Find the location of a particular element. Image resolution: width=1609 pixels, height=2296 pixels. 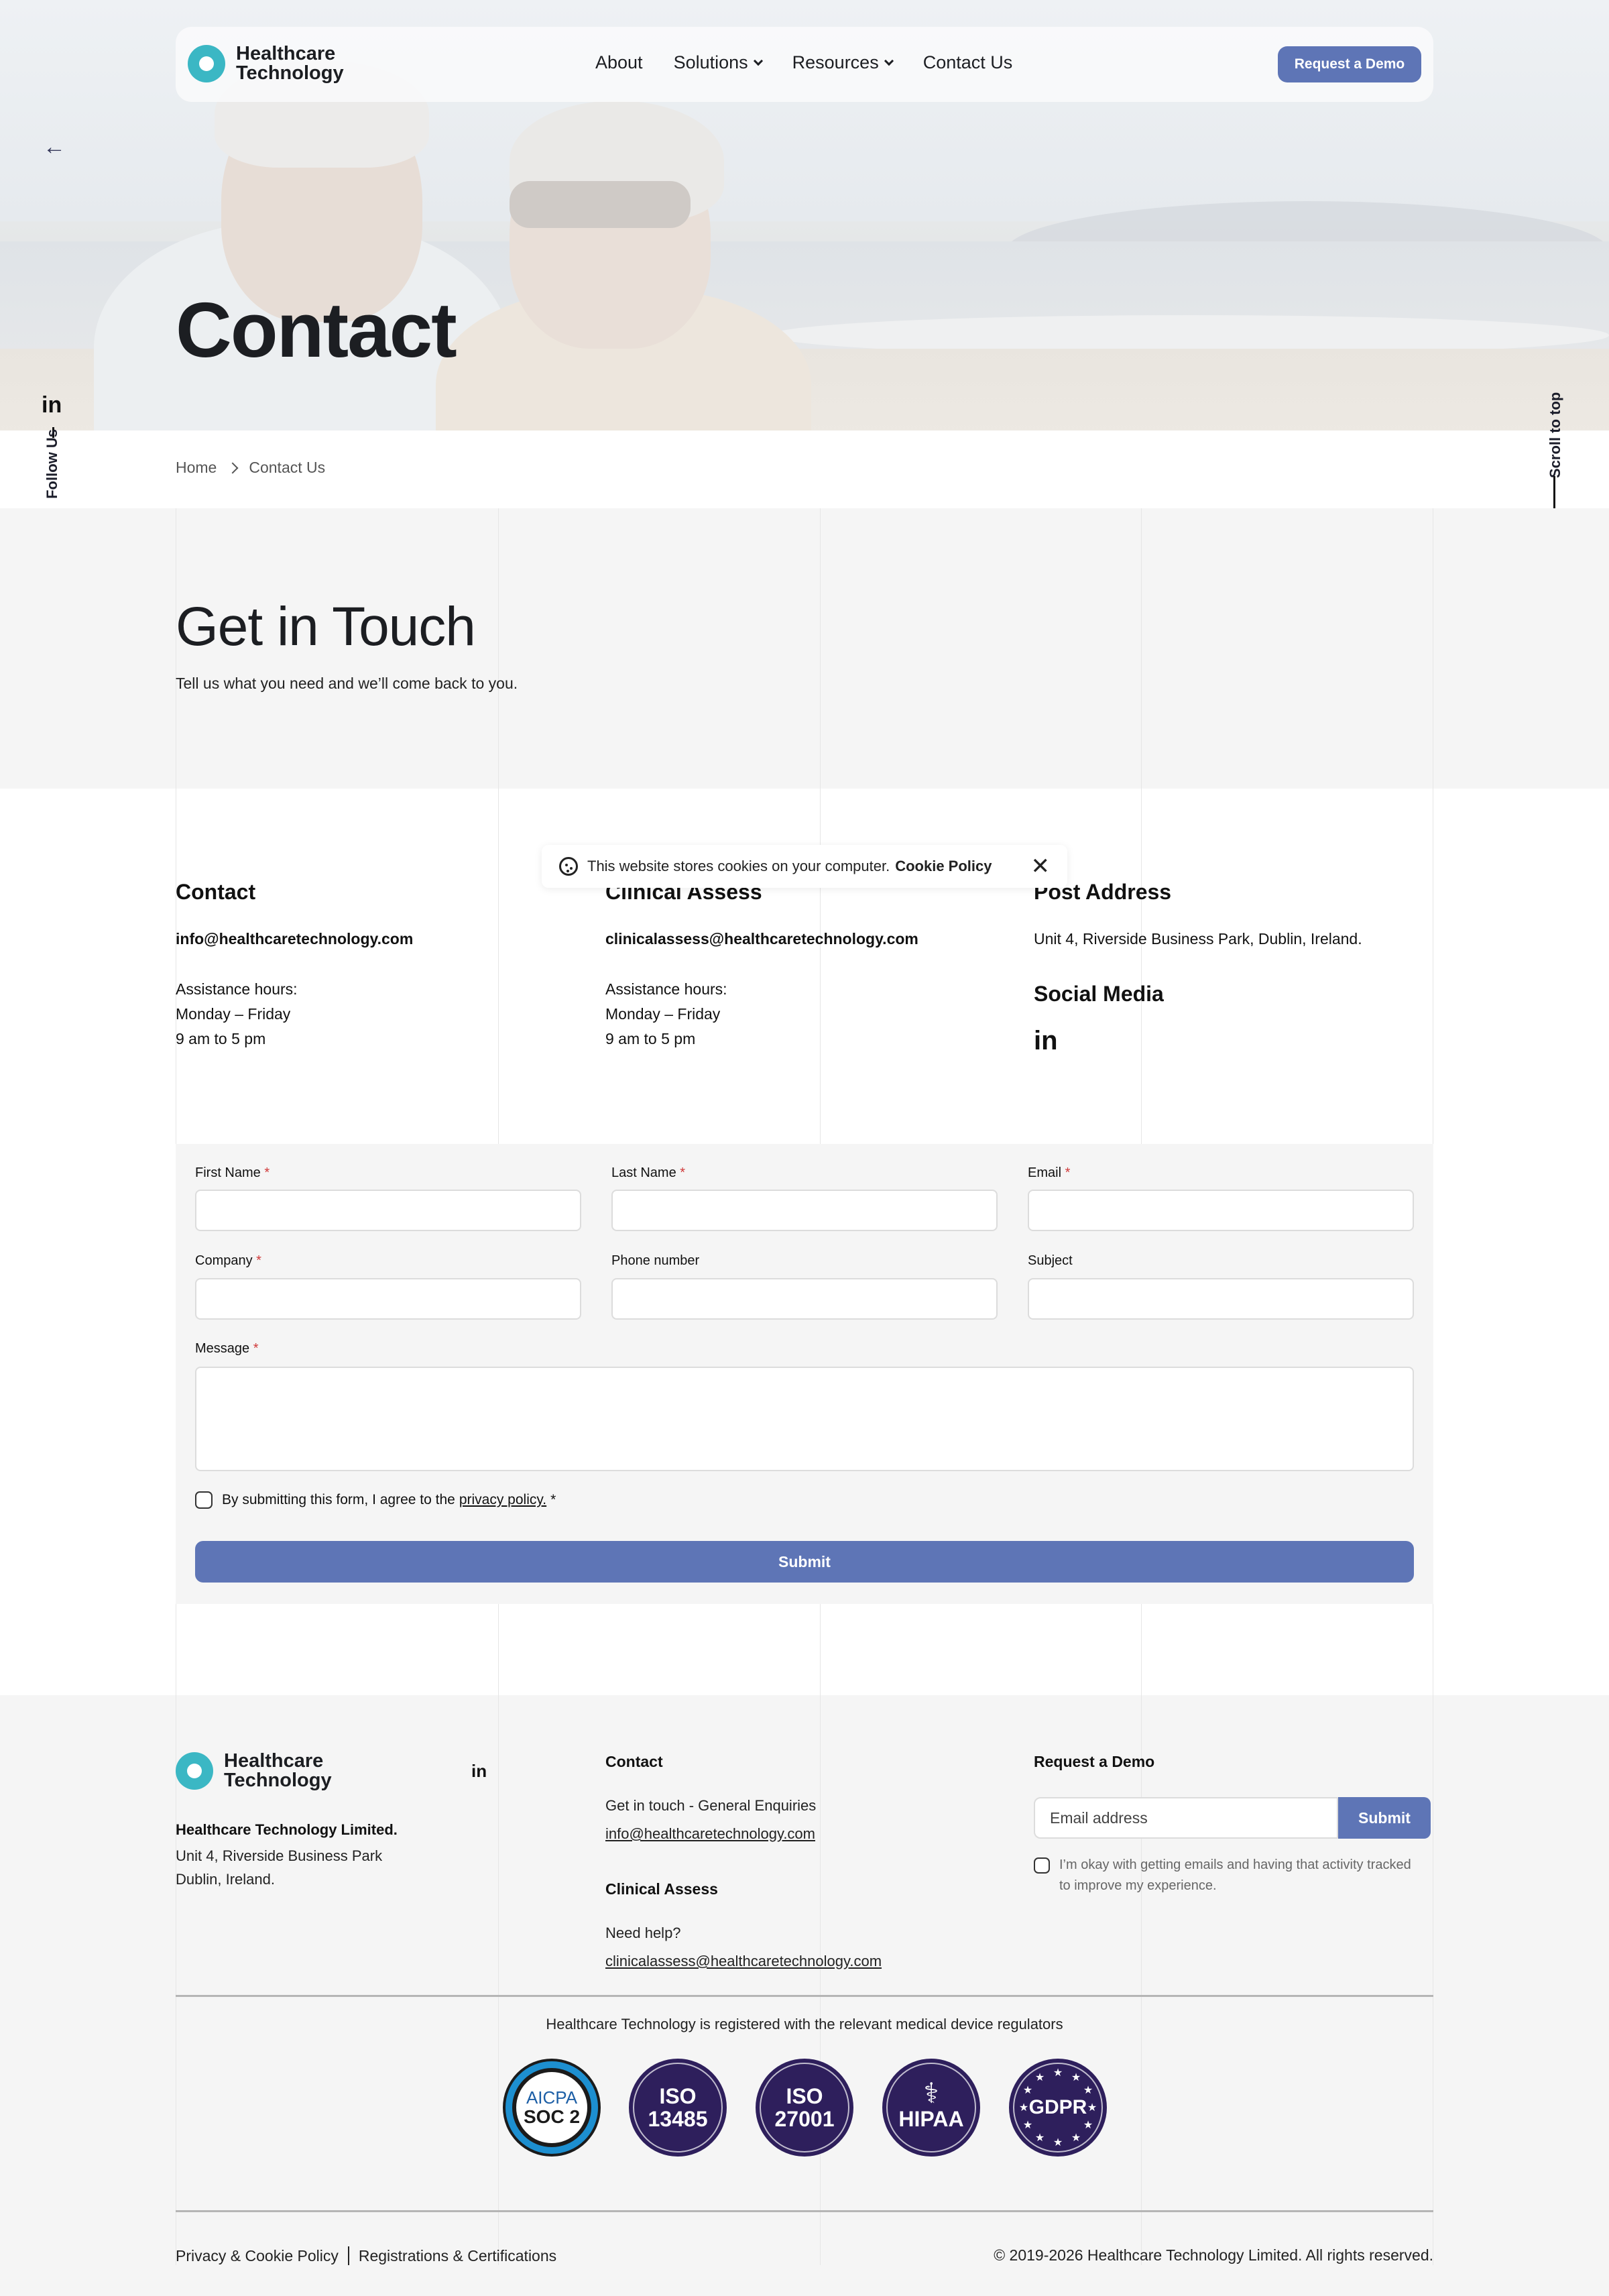

clinical-email-link: clinicalassess@healthcaretechnology.com is located at coordinates (761, 939).